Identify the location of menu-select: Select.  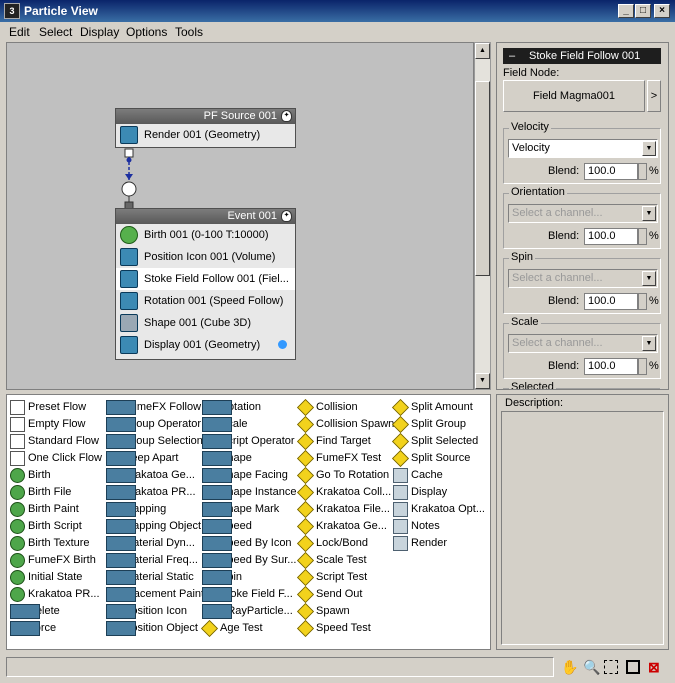
(55, 32).